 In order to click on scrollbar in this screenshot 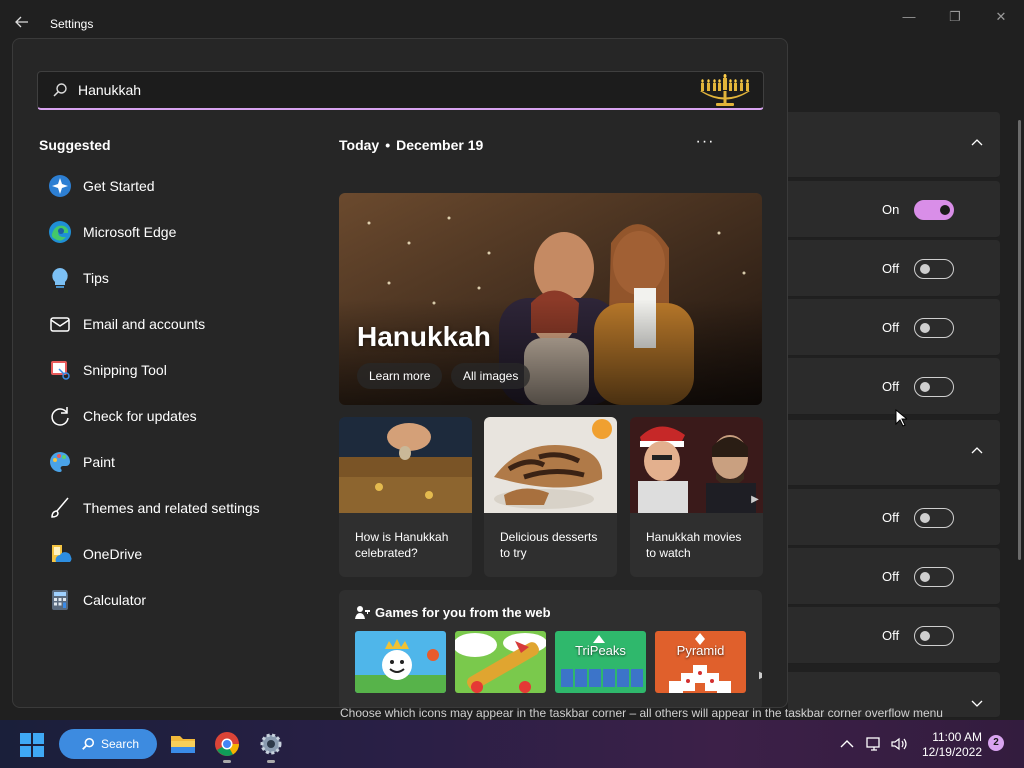, I will do `click(1019, 340)`.